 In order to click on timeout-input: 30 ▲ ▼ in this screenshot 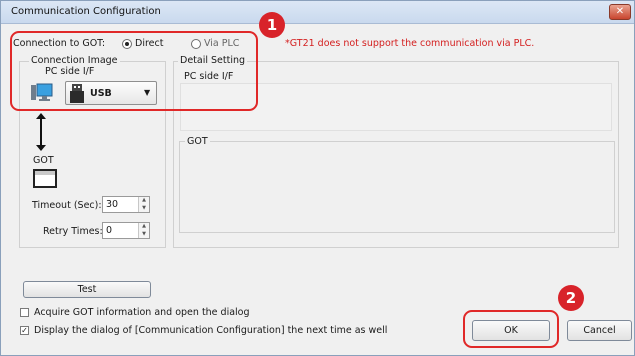, I will do `click(126, 204)`.